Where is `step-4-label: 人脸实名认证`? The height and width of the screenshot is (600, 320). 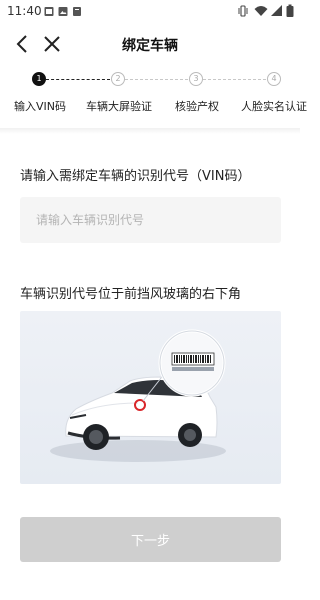
step-4-label: 人脸实名认证 is located at coordinates (274, 106).